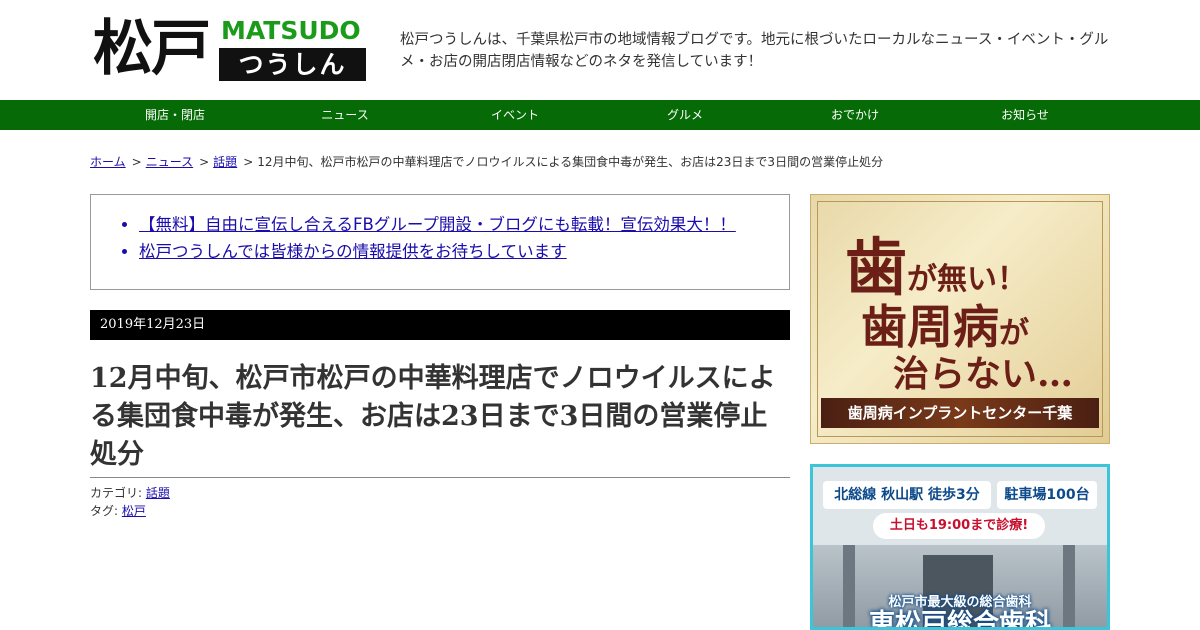 Image resolution: width=1200 pixels, height=630 pixels. What do you see at coordinates (353, 251) in the screenshot?
I see `notice-link-info-request: 松戸つうしんでは皆様からの情報提供をお待ちしています` at bounding box center [353, 251].